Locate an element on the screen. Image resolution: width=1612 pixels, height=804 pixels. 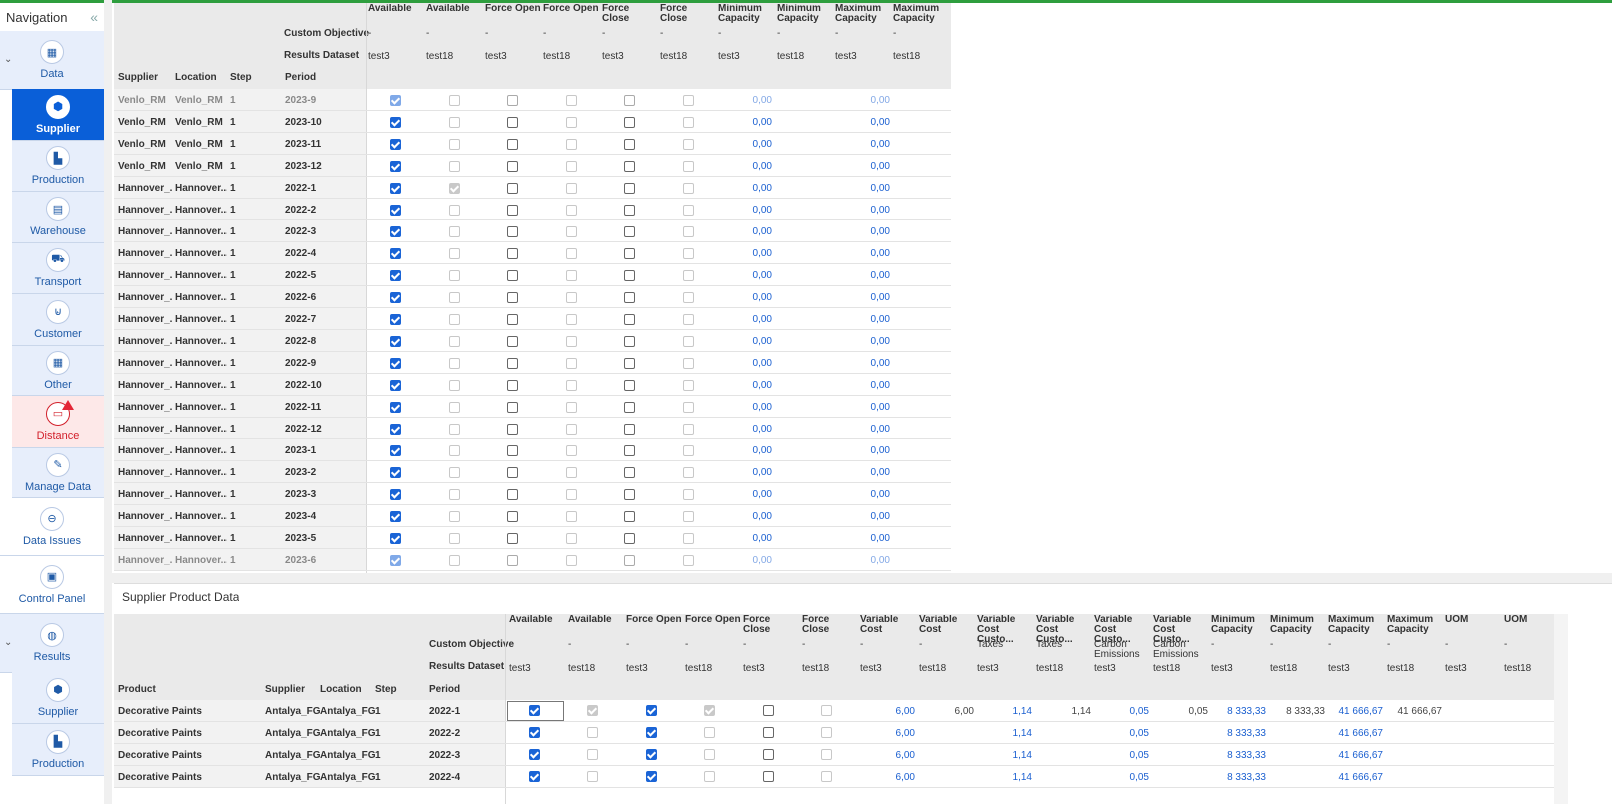
column-header: Force Close is located at coordinates (830, 625).